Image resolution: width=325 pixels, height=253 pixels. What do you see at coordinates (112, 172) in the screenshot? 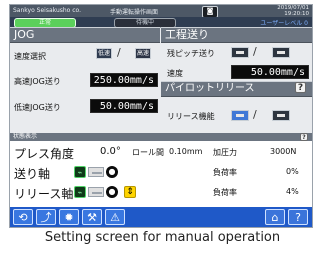
I see `feed-axis-motor-icon: ●` at bounding box center [112, 172].